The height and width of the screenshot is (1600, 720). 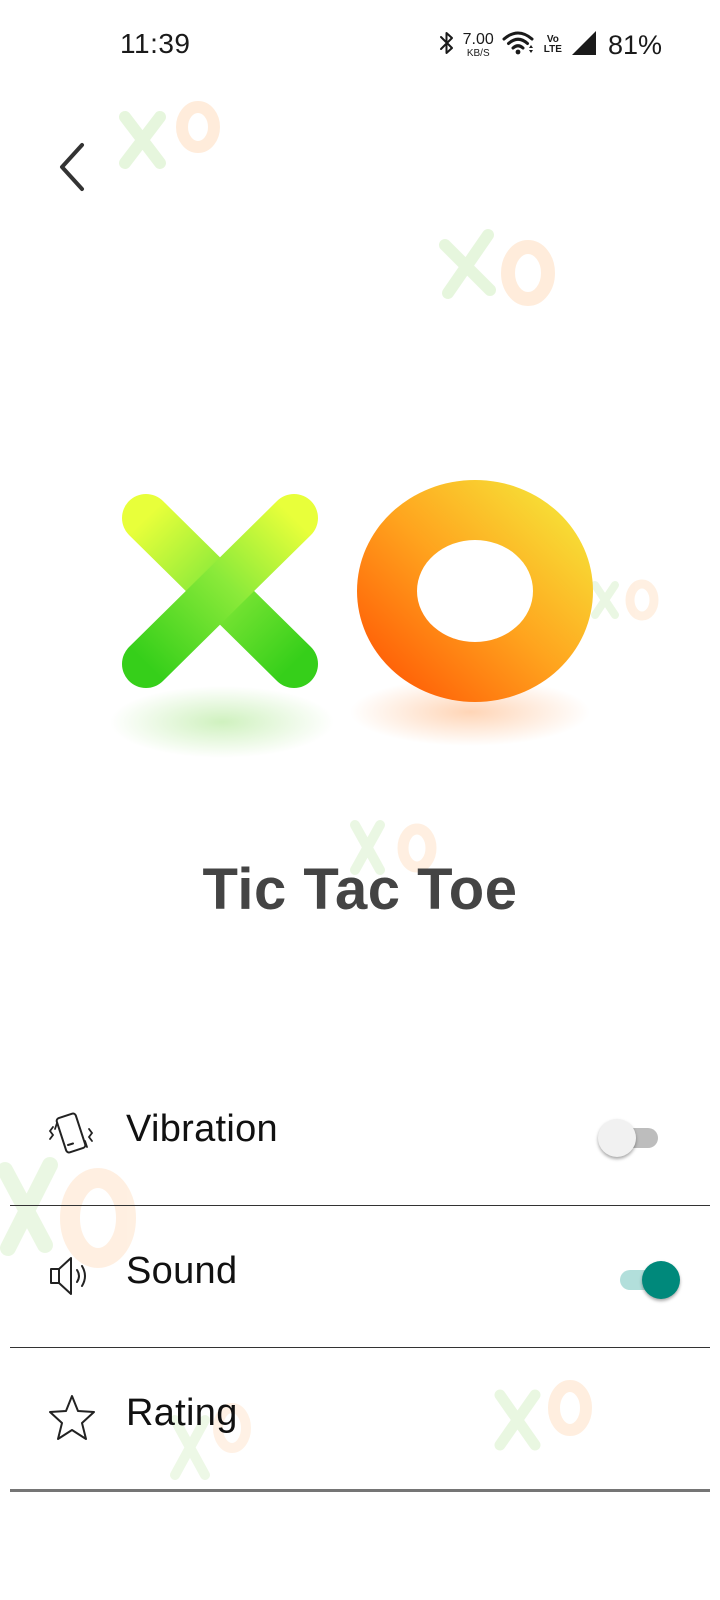 I want to click on status-icons: 7.00 KB/S Vo LTE 81%, so click(x=550, y=45).